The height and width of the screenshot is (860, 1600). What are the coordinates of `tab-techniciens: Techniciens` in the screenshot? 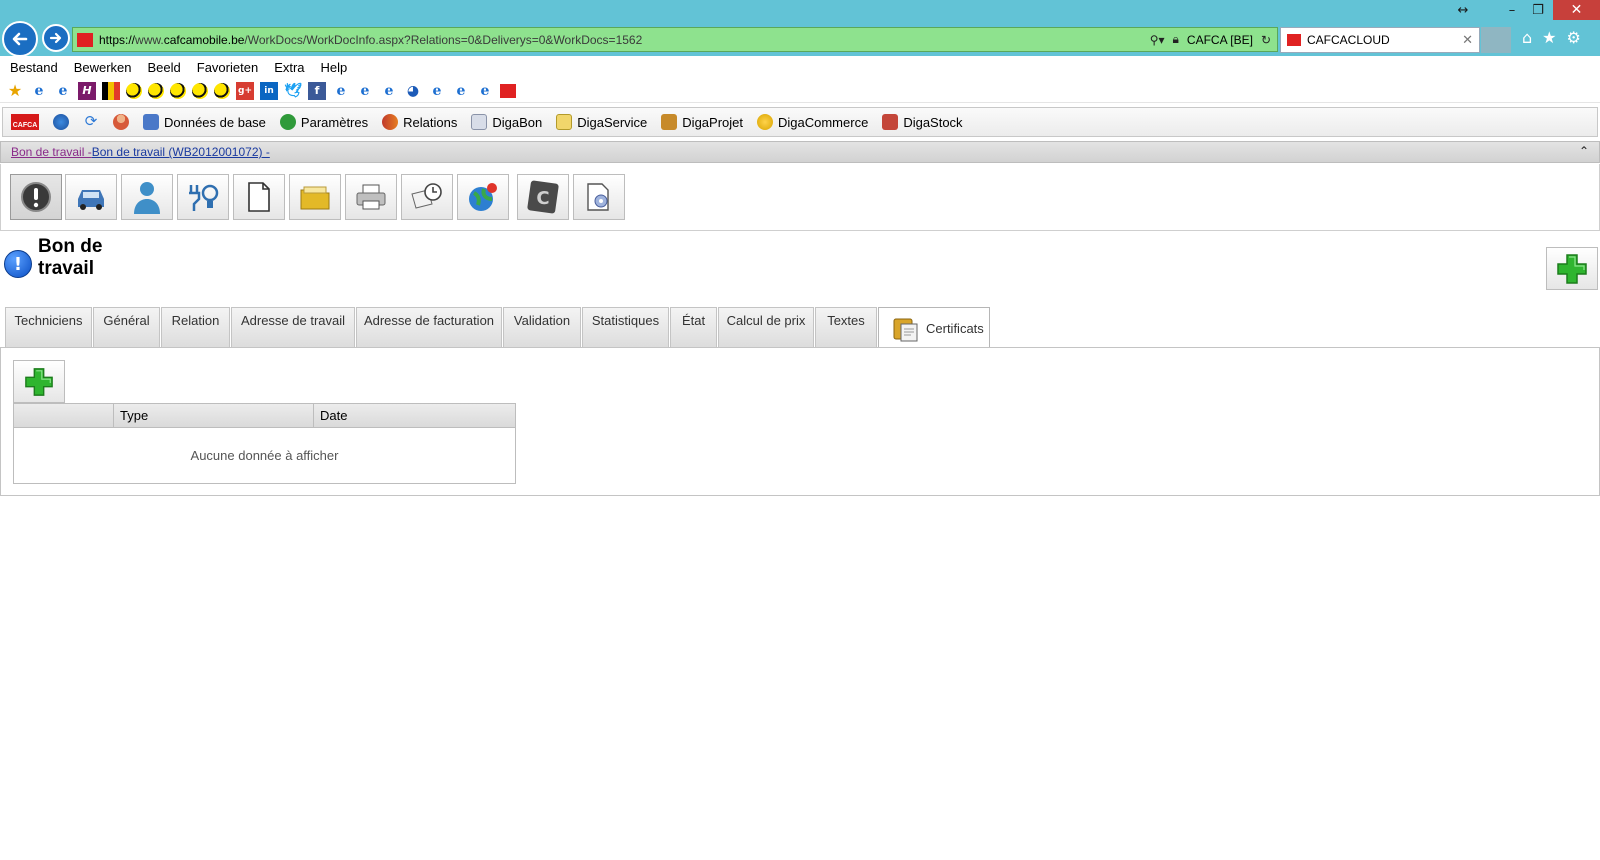 It's located at (48, 327).